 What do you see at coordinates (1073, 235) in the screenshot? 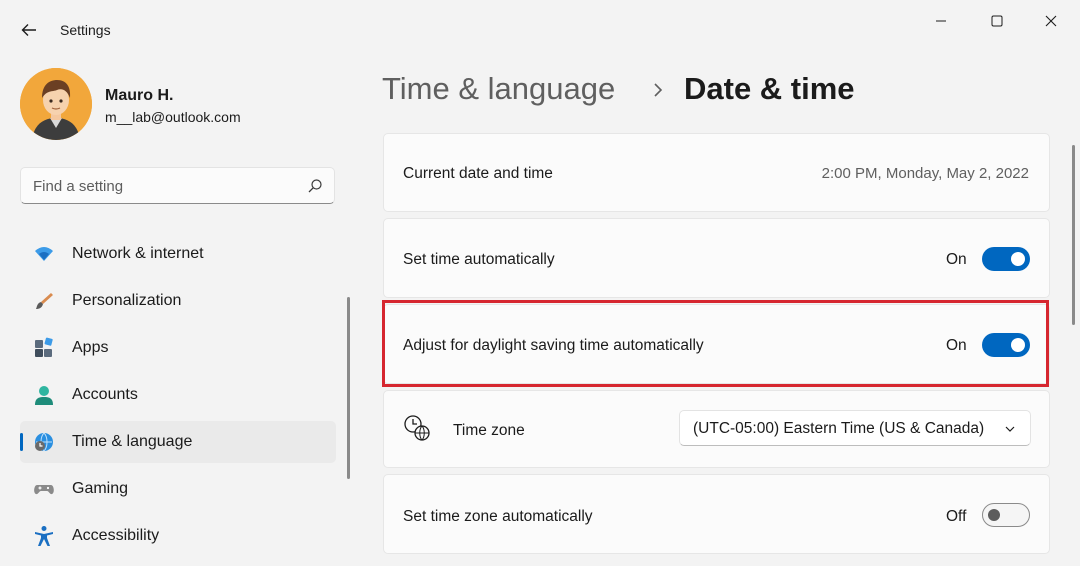
I see `content-scrollbar` at bounding box center [1073, 235].